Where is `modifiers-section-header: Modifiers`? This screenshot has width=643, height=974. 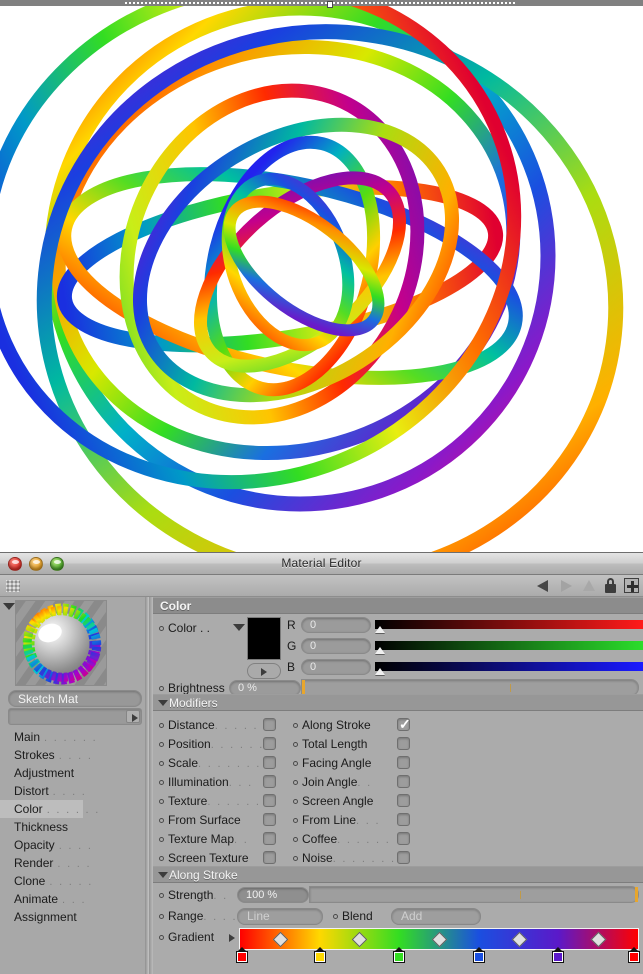
modifiers-section-header: Modifiers is located at coordinates (398, 702).